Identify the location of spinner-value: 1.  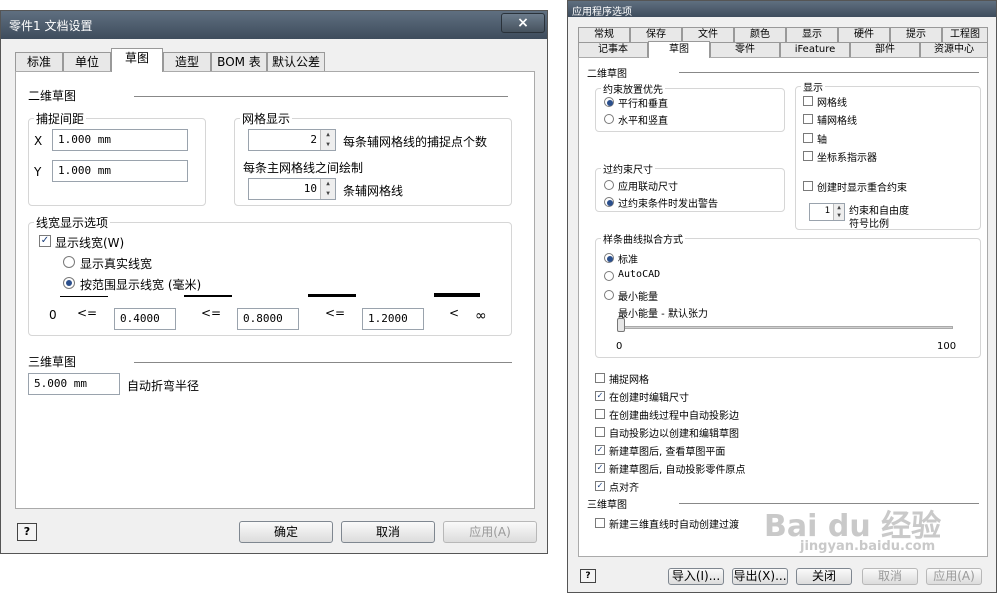
(827, 211).